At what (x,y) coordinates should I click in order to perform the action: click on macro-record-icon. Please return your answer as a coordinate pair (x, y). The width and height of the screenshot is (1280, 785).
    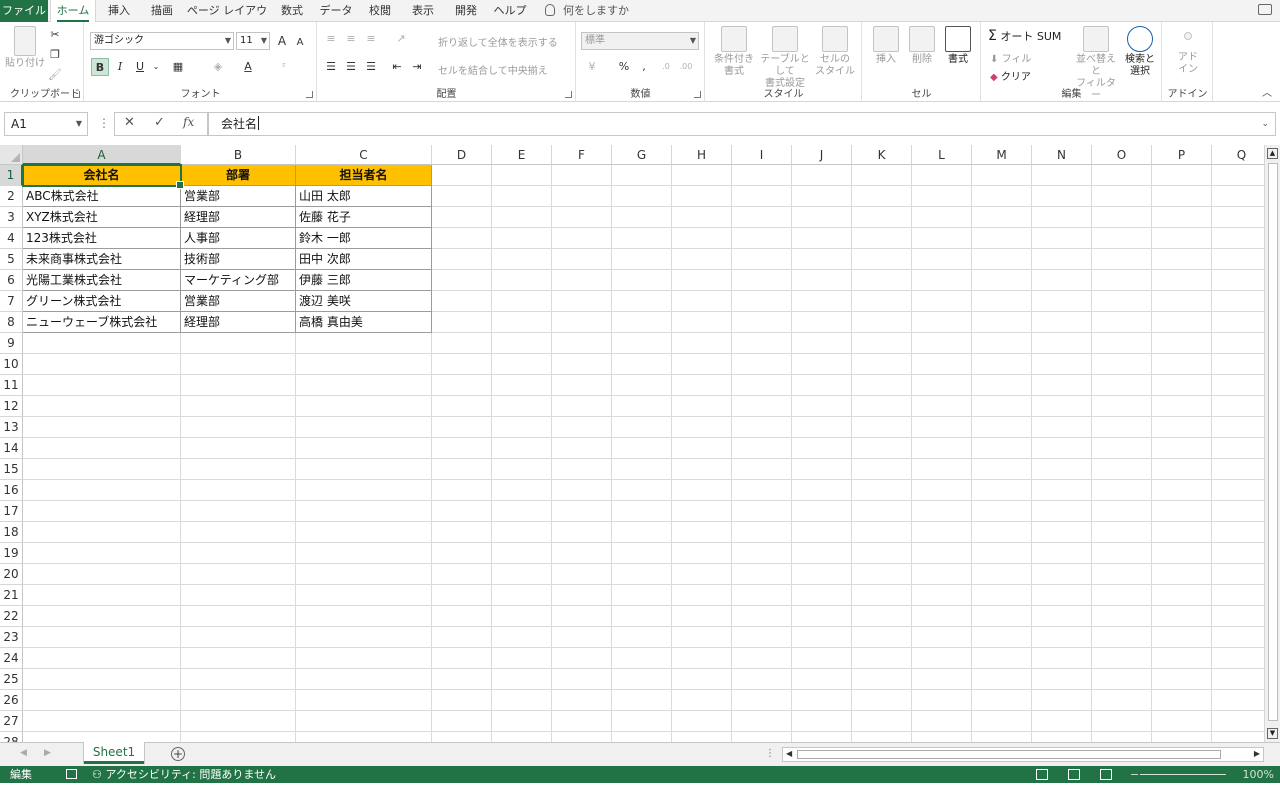
    Looking at the image, I should click on (71, 774).